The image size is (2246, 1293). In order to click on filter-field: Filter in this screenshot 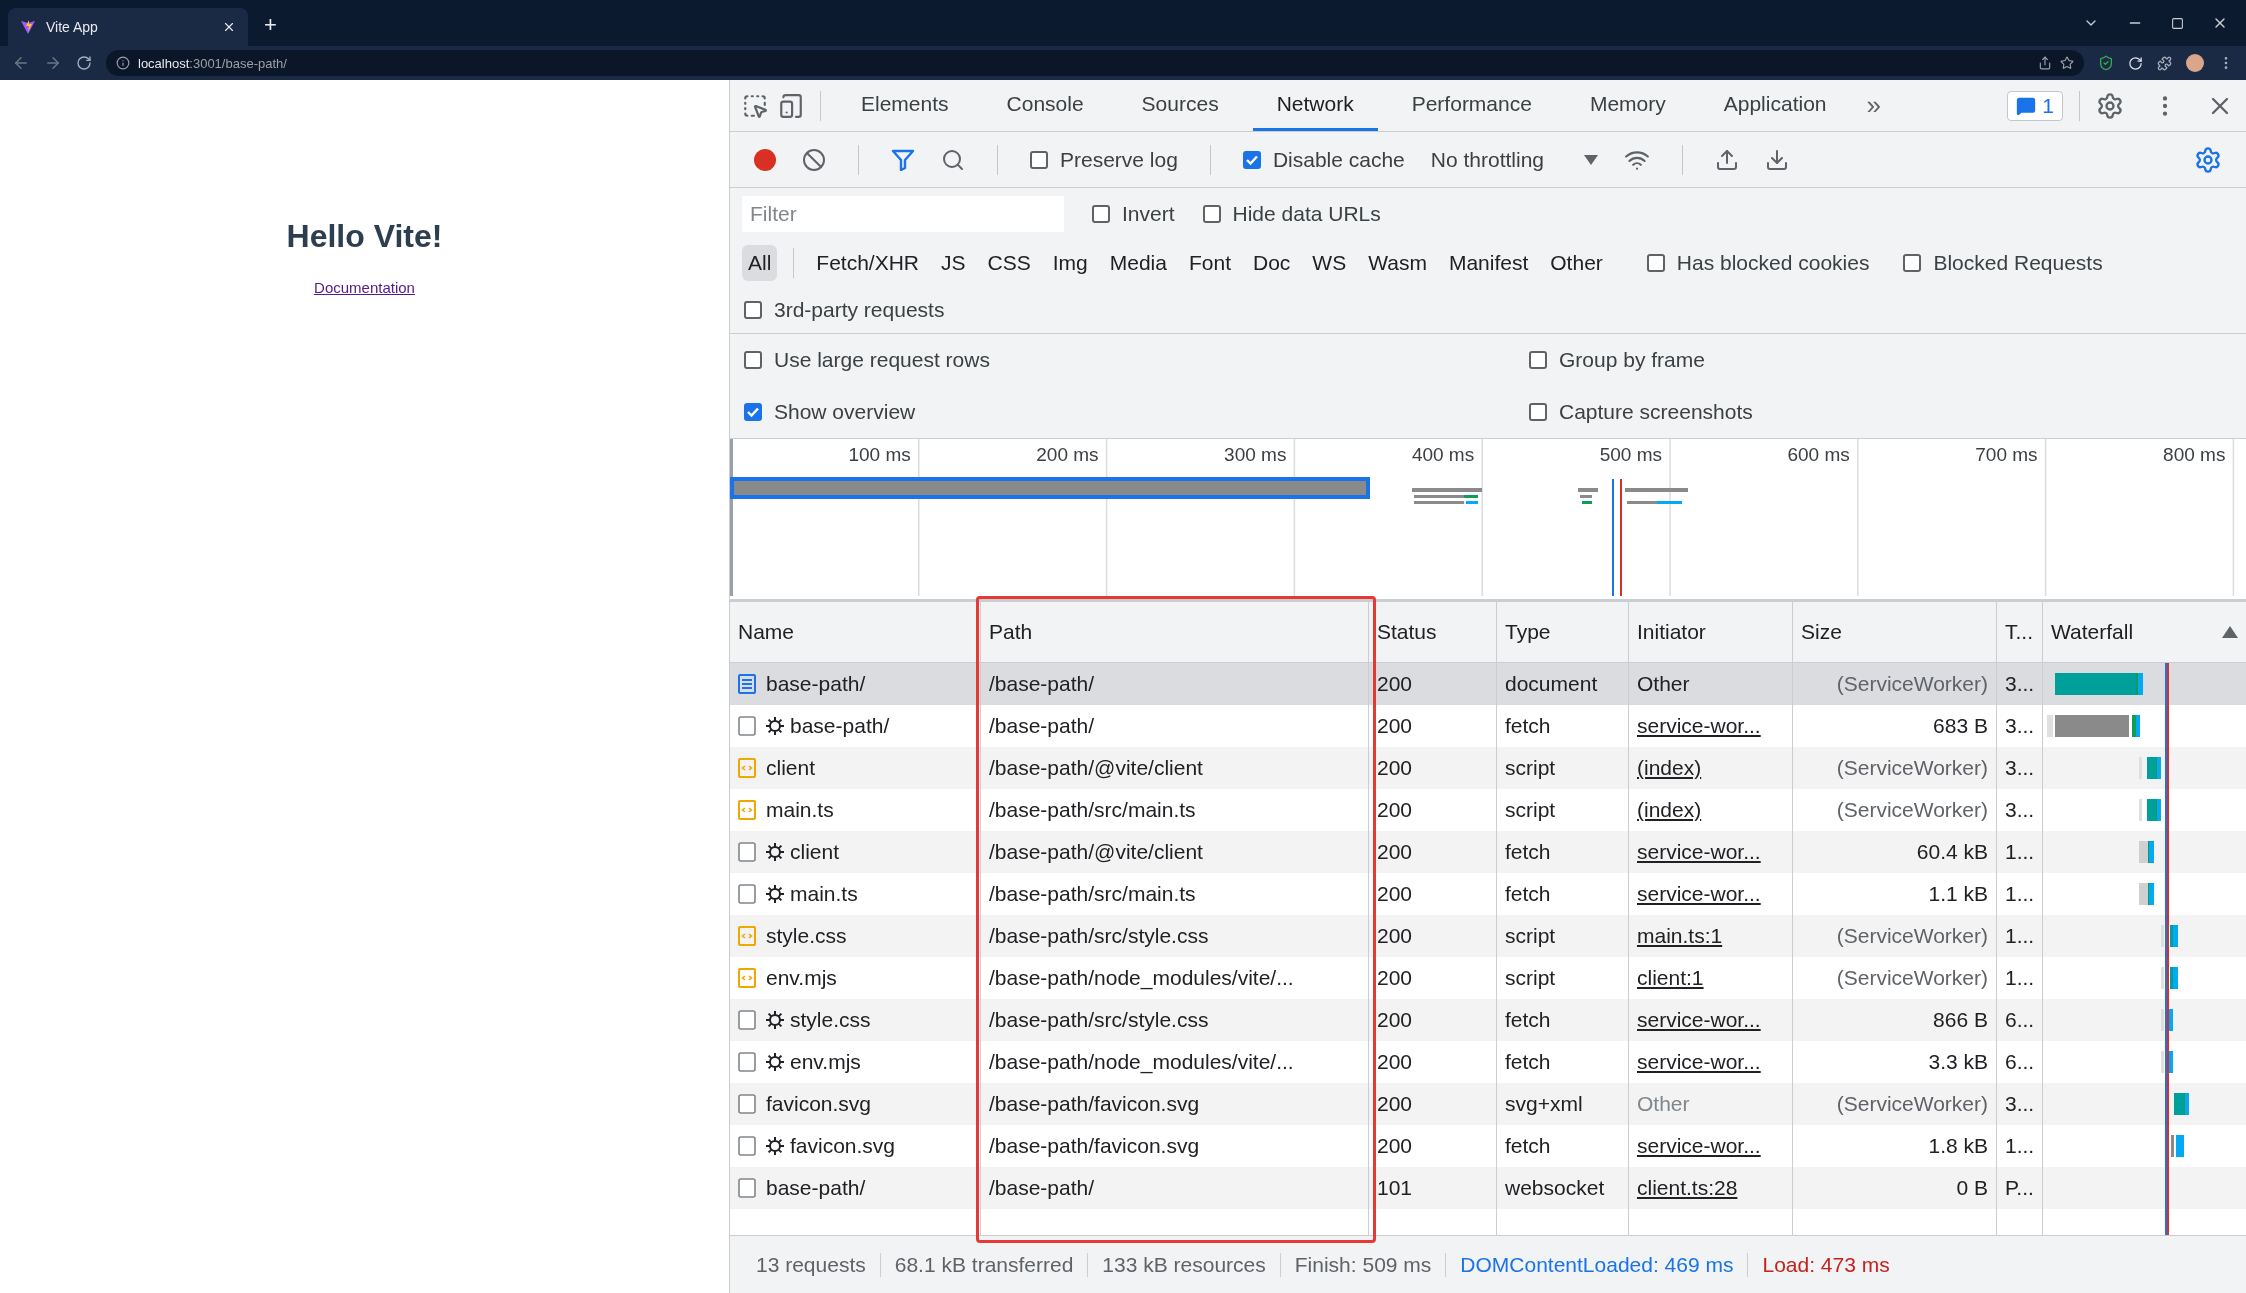, I will do `click(903, 214)`.